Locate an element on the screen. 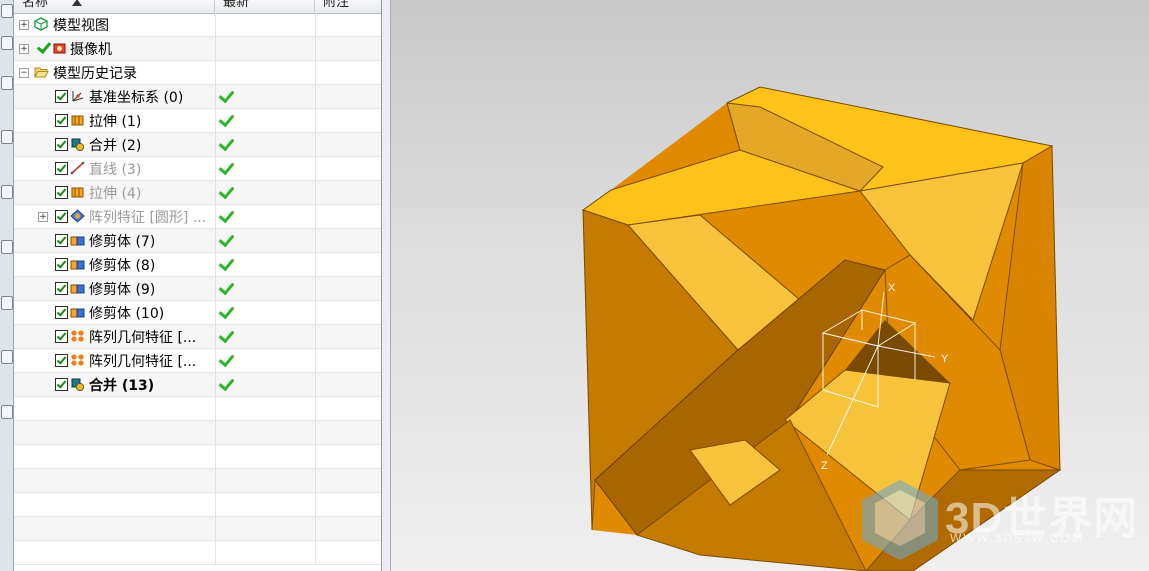  pattern-feature-icon is located at coordinates (77, 216).